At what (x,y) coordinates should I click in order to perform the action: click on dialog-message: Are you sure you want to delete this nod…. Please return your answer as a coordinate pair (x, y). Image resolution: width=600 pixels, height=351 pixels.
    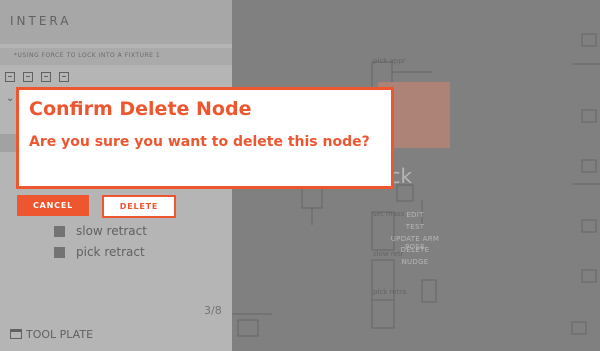
    Looking at the image, I should click on (199, 142).